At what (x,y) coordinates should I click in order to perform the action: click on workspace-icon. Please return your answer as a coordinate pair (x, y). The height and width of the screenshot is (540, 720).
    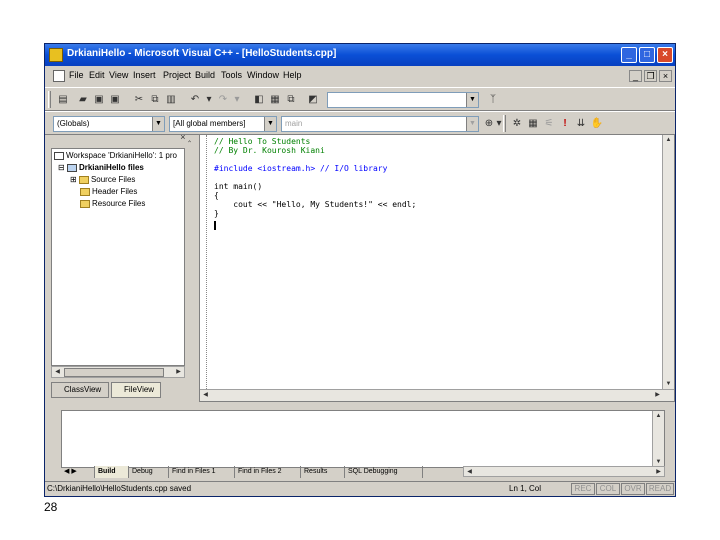
    Looking at the image, I should click on (59, 155).